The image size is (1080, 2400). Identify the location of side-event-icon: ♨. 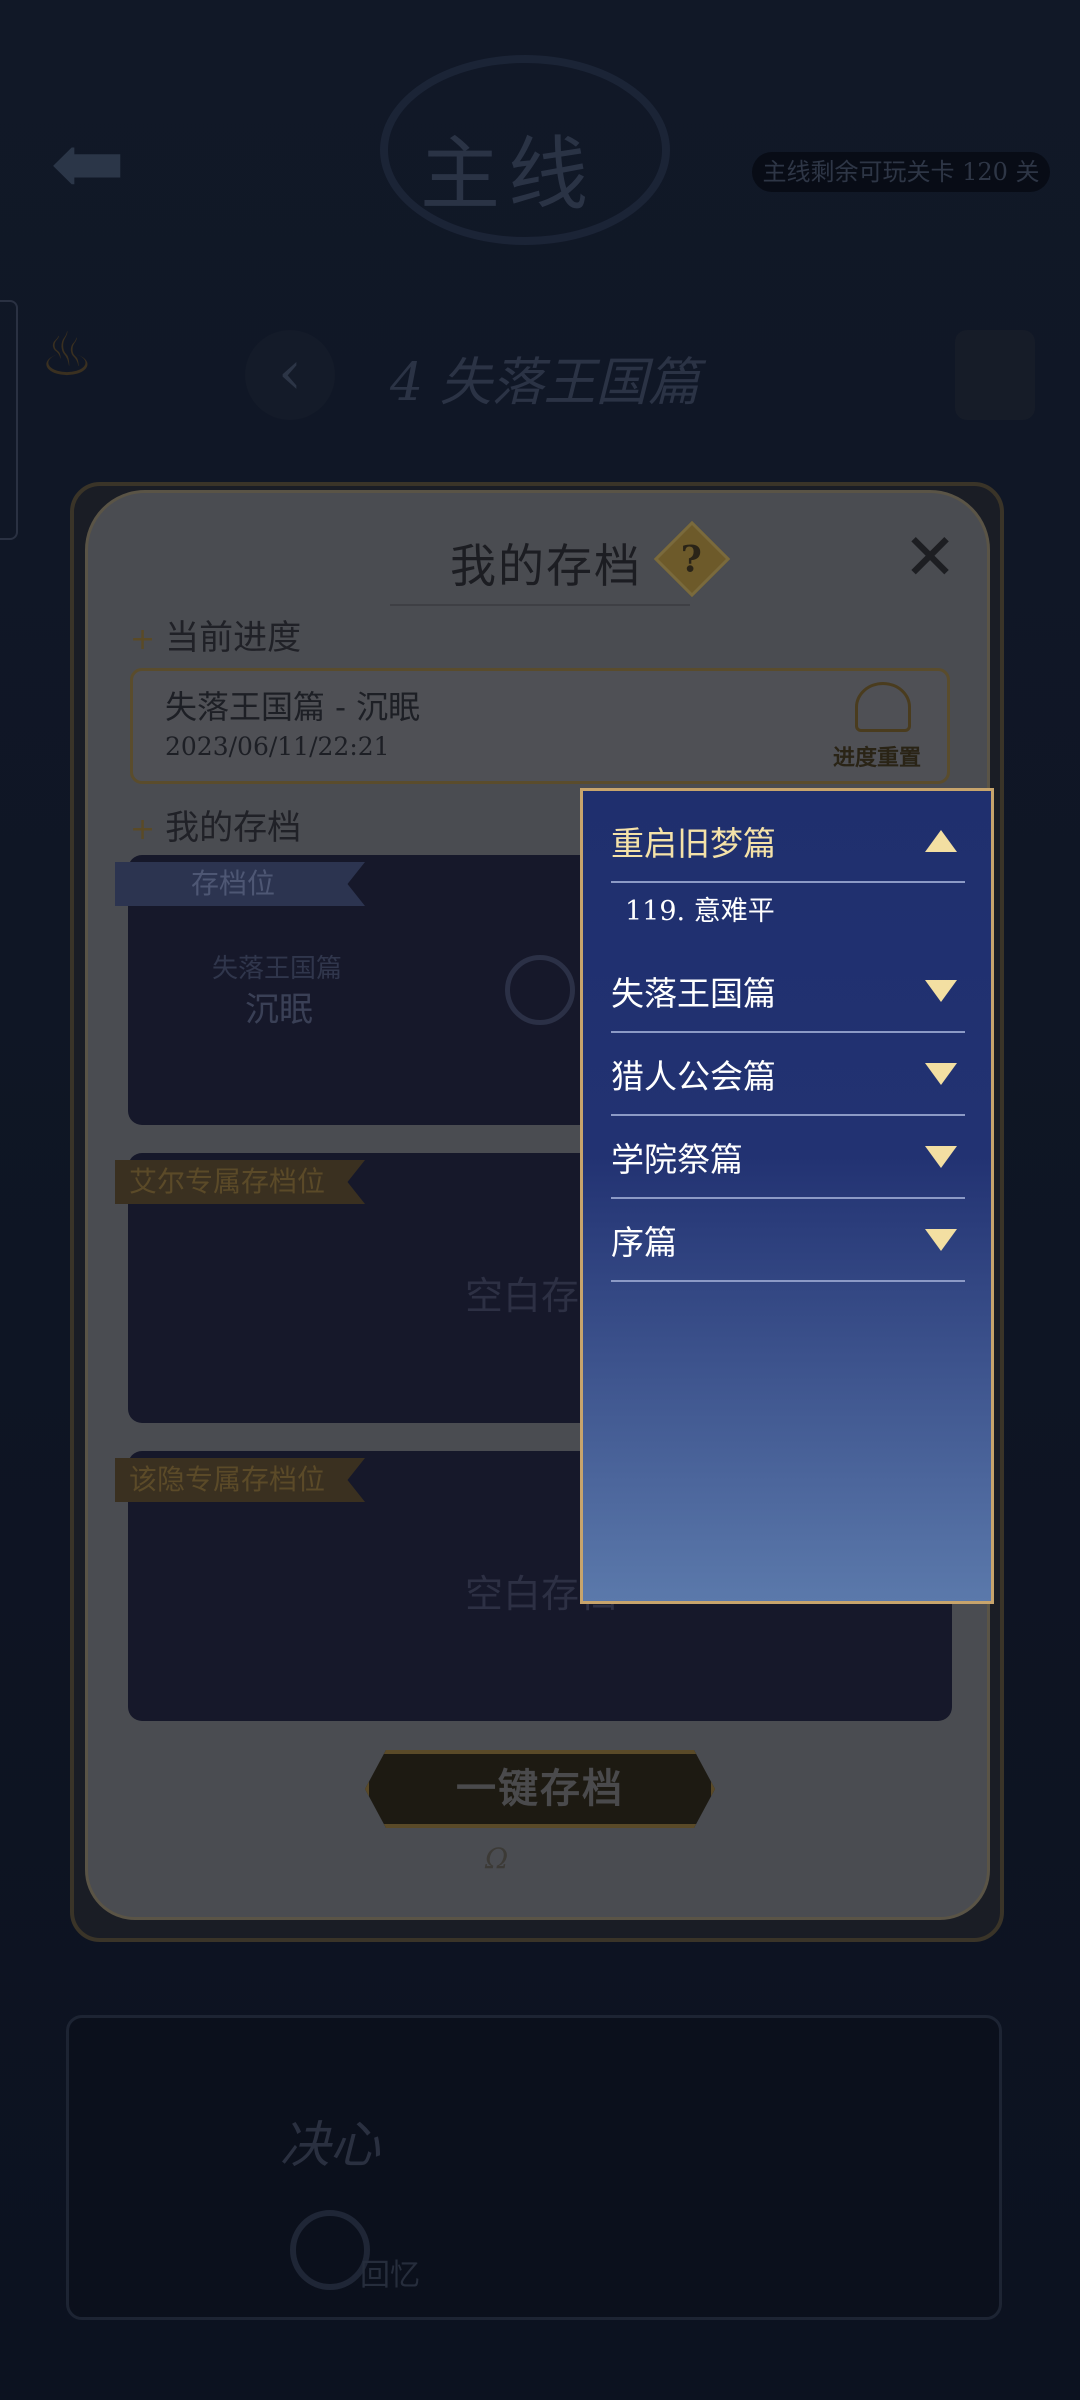
(67, 355).